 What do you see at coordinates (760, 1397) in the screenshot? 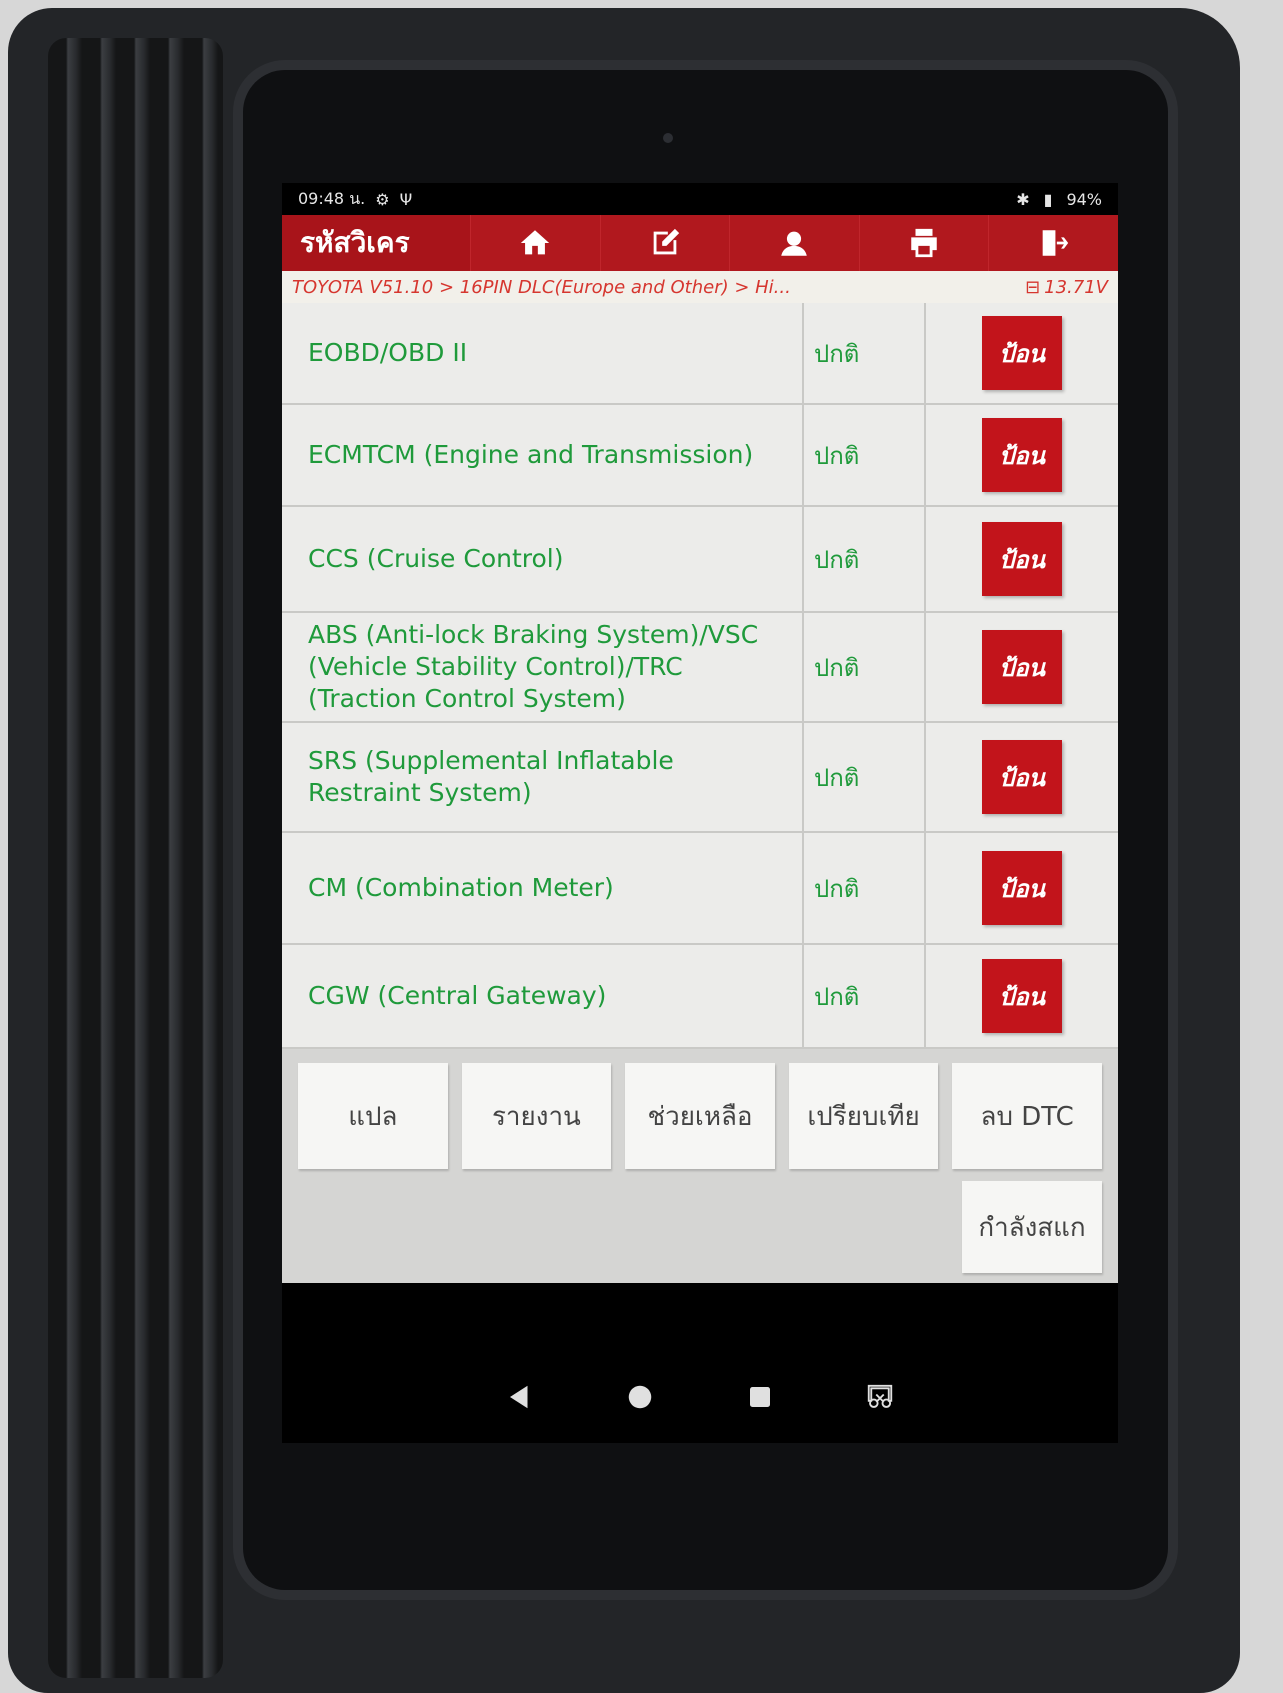
I see `recents-icon` at bounding box center [760, 1397].